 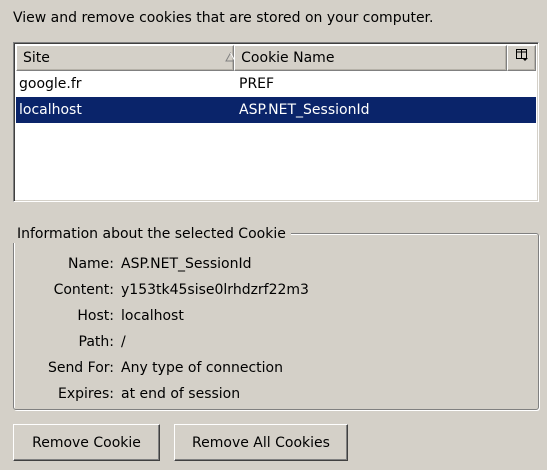 What do you see at coordinates (264, 394) in the screenshot?
I see `info-expires-row: Expires: at end of session` at bounding box center [264, 394].